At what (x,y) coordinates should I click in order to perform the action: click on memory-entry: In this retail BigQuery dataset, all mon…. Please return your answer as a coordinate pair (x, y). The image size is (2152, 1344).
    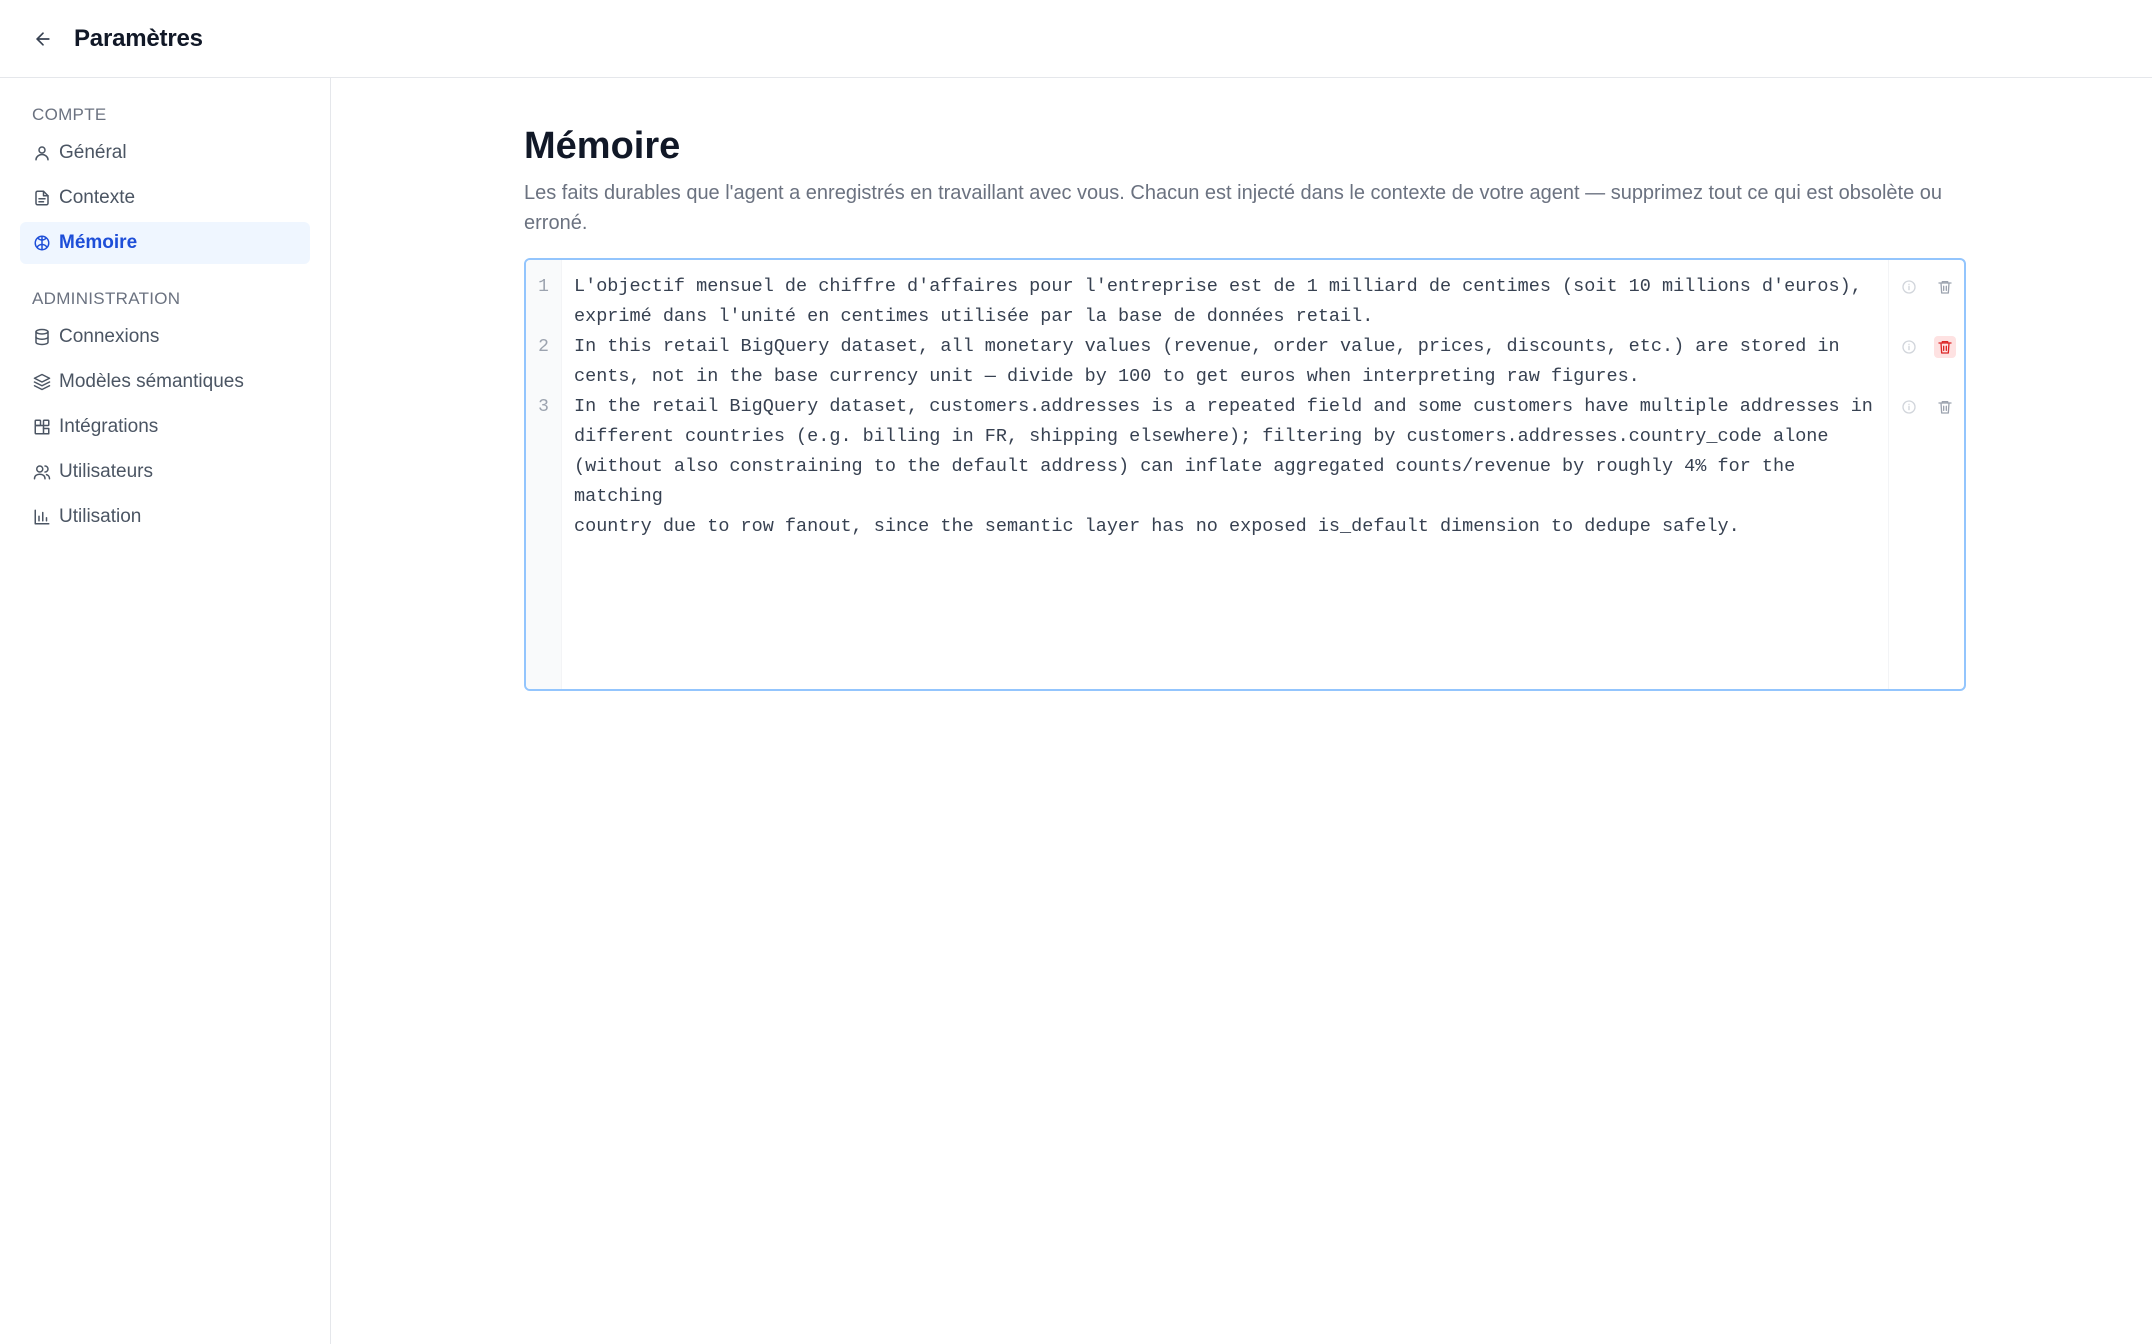
    Looking at the image, I should click on (1226, 362).